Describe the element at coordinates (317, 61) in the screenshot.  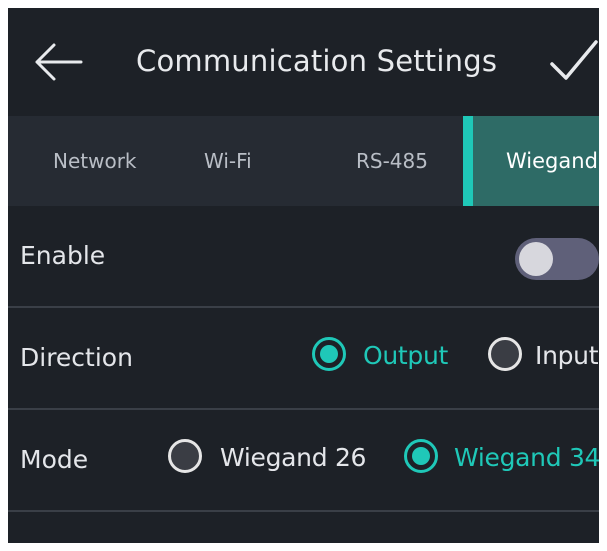
I see `page-title: Communication Settings` at that location.